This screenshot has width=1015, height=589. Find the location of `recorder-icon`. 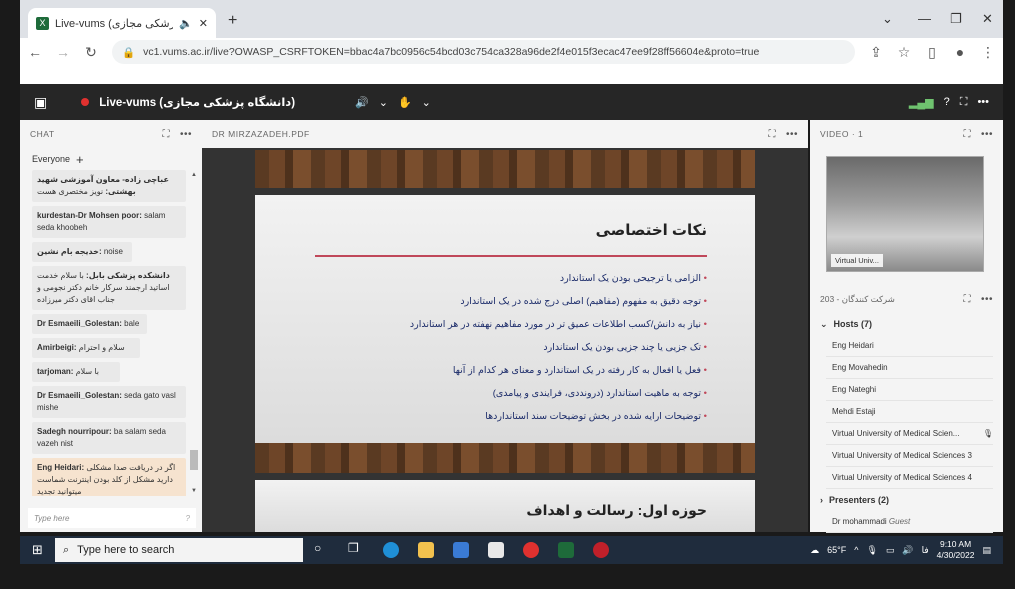

recorder-icon is located at coordinates (601, 550).